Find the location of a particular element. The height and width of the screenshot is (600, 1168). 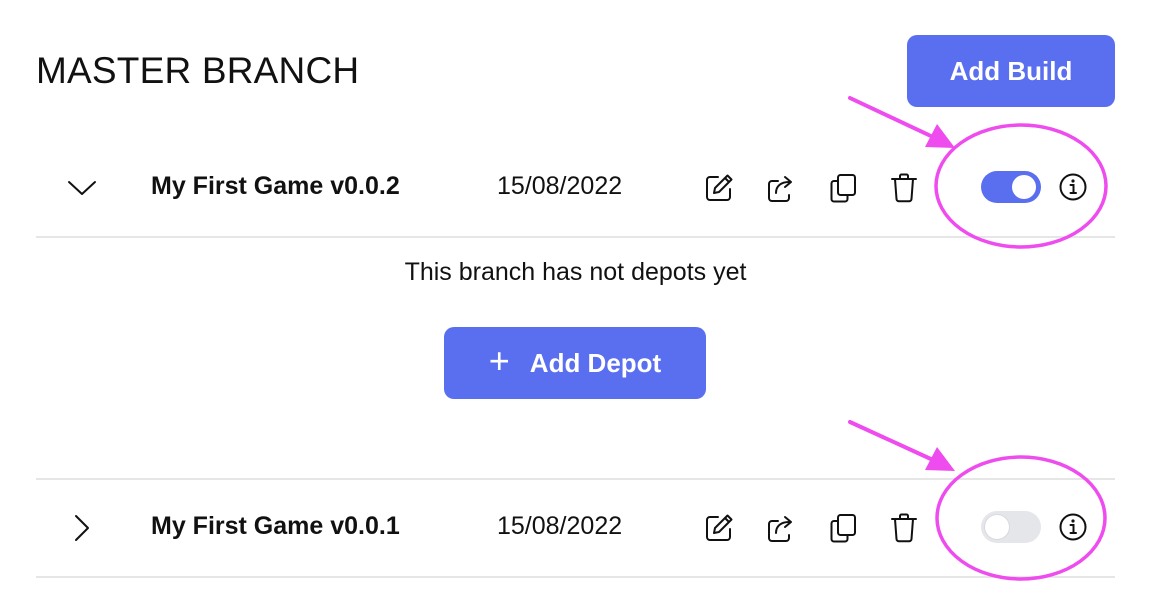

chevron-right-icon is located at coordinates (82, 528).